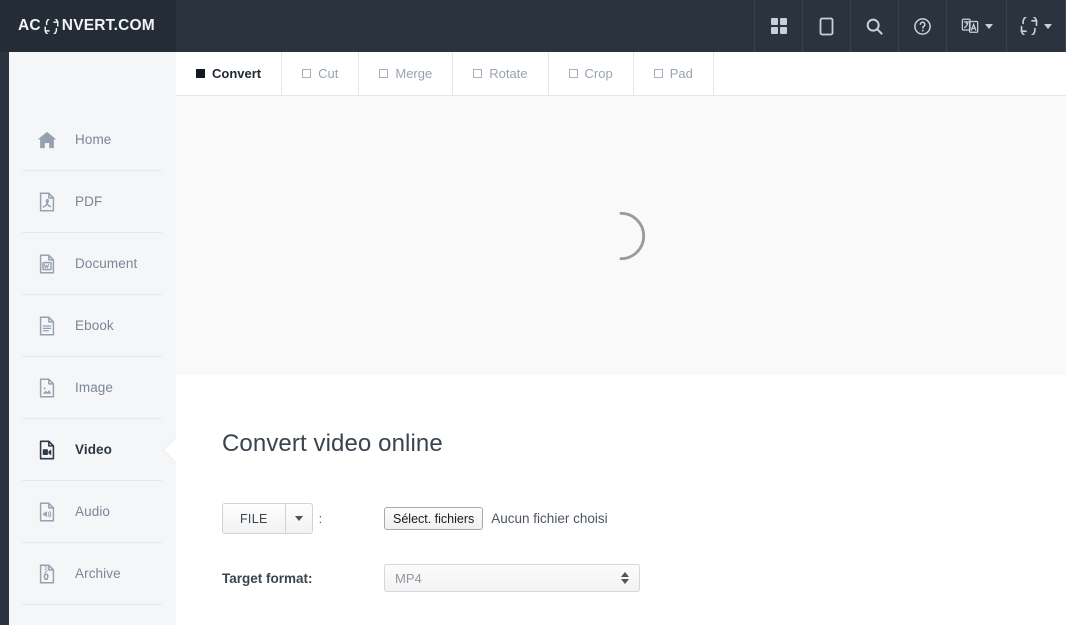 The height and width of the screenshot is (625, 1066). Describe the element at coordinates (98, 573) in the screenshot. I see `sidebar-item-label: Archive` at that location.